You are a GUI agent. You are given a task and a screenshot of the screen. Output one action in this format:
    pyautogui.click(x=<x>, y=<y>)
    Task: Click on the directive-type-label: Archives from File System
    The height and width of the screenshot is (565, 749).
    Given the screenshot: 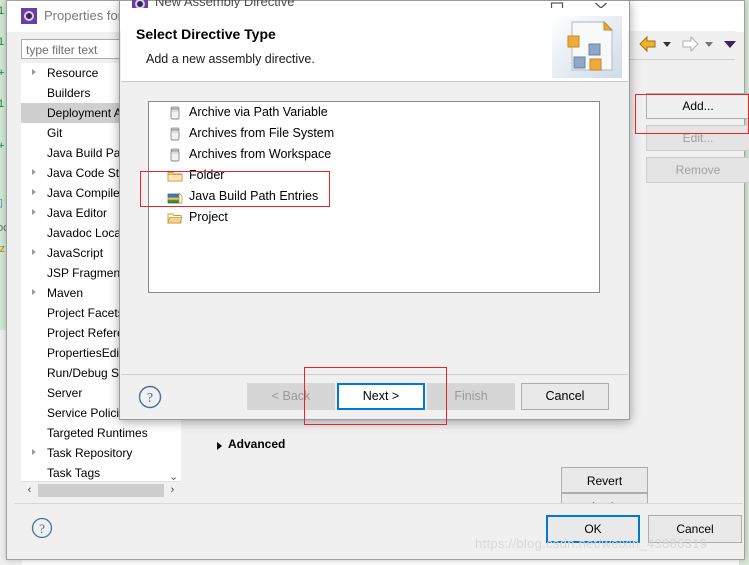 What is the action you would take?
    pyautogui.click(x=262, y=133)
    